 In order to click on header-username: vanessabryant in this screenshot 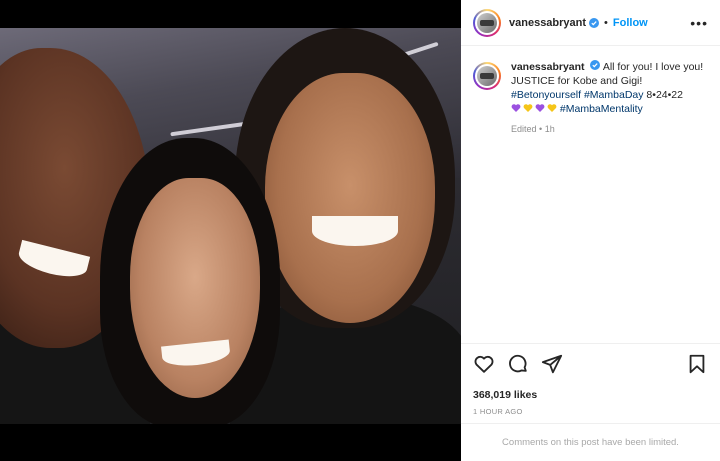, I will do `click(547, 23)`.